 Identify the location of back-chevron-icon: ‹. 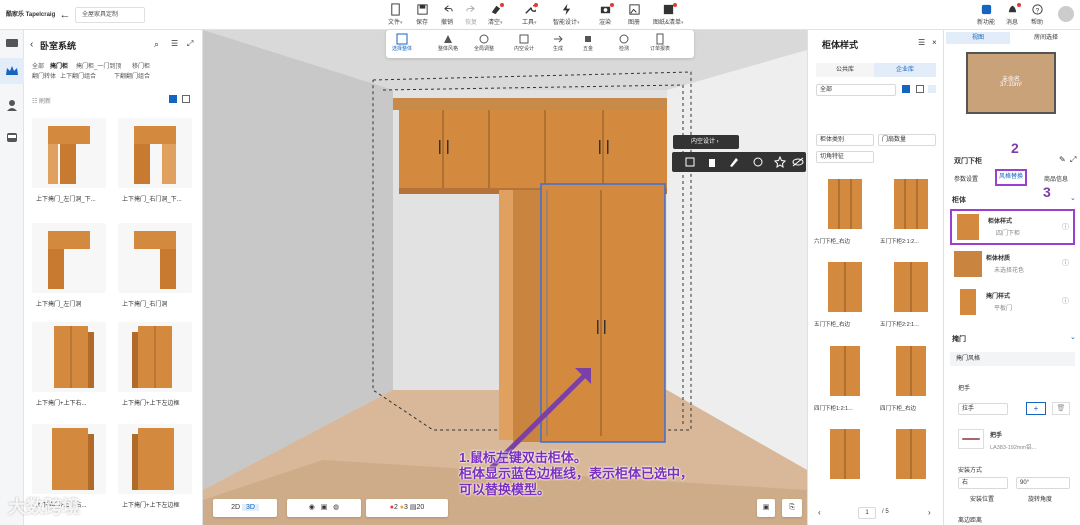
(31, 44).